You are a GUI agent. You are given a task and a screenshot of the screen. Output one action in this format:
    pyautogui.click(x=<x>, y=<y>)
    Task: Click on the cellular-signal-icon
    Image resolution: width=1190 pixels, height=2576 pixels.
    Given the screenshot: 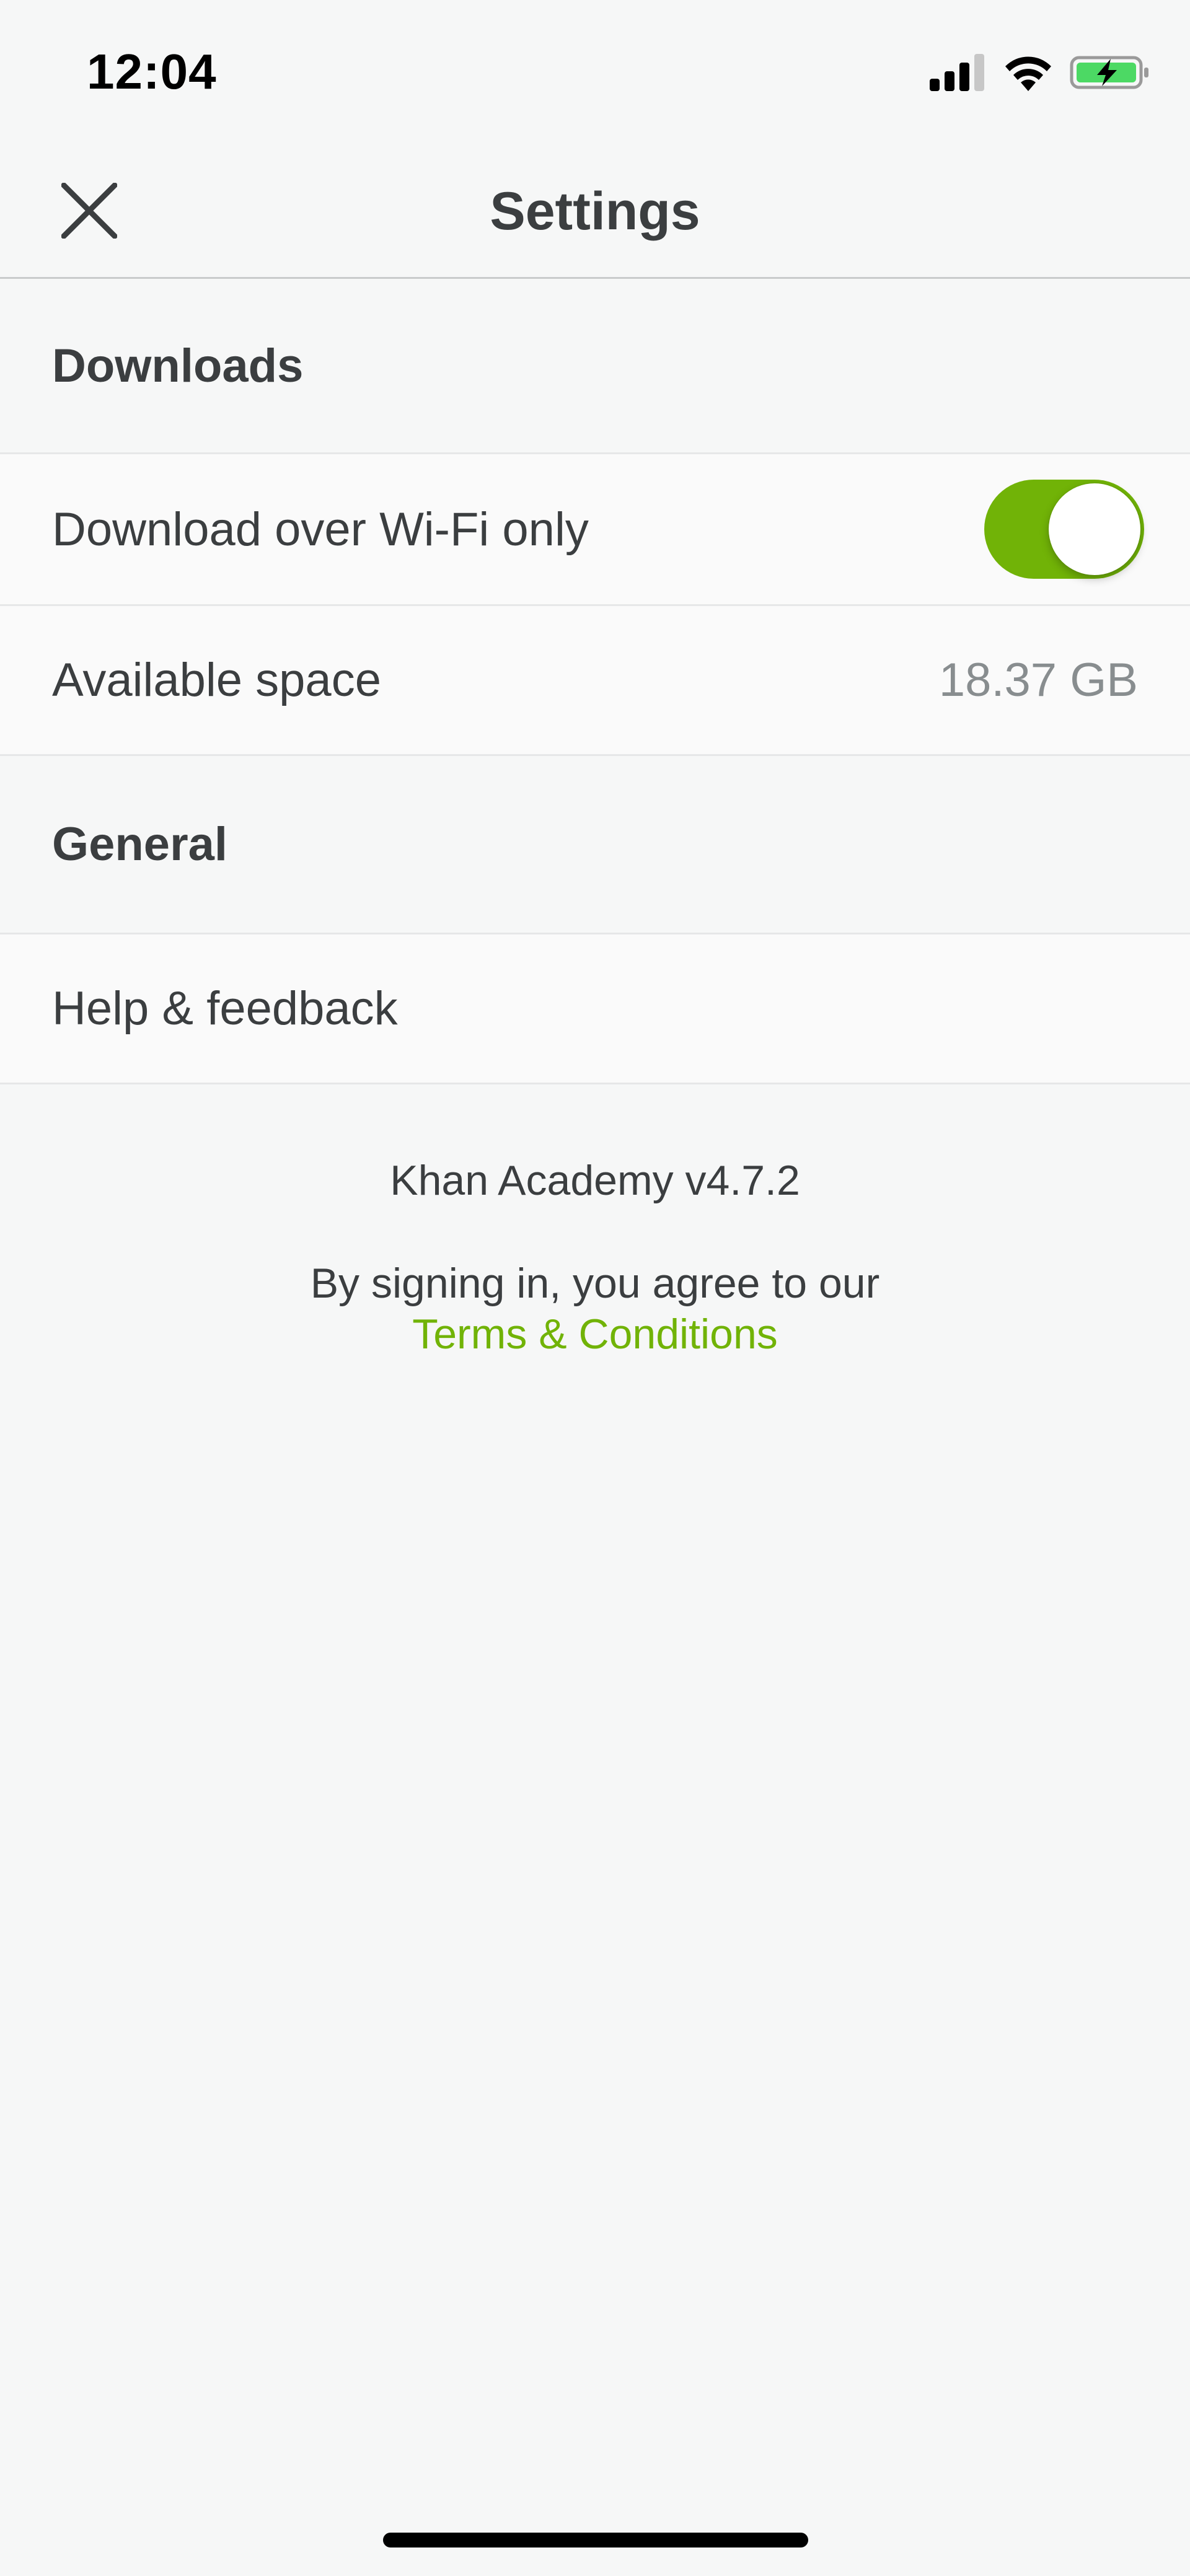 What is the action you would take?
    pyautogui.click(x=958, y=73)
    